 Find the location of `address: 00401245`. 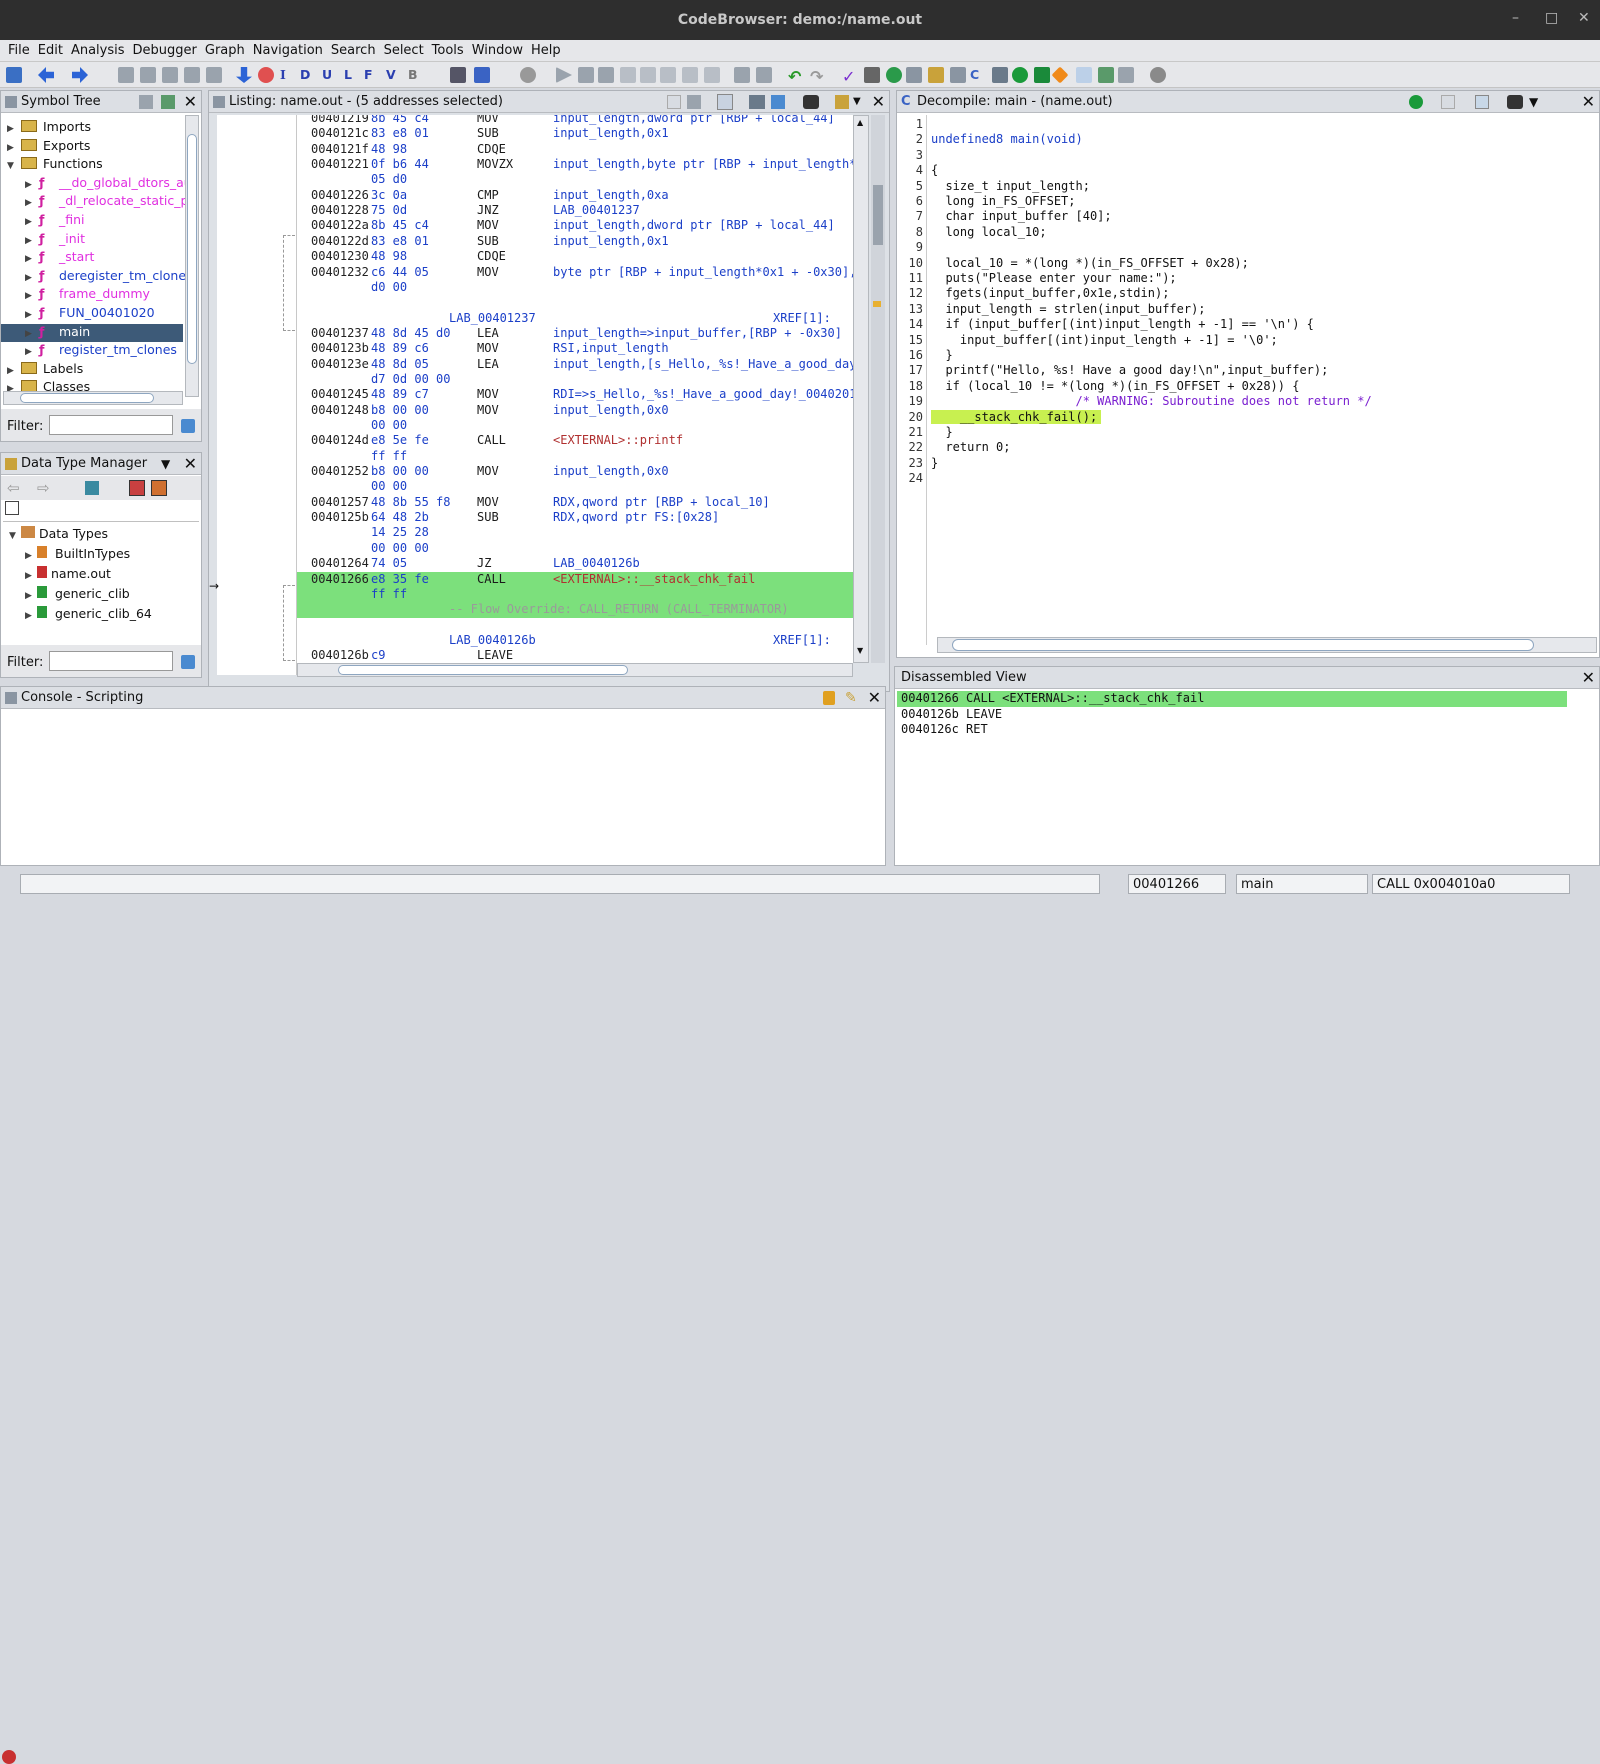

address: 00401245 is located at coordinates (340, 394).